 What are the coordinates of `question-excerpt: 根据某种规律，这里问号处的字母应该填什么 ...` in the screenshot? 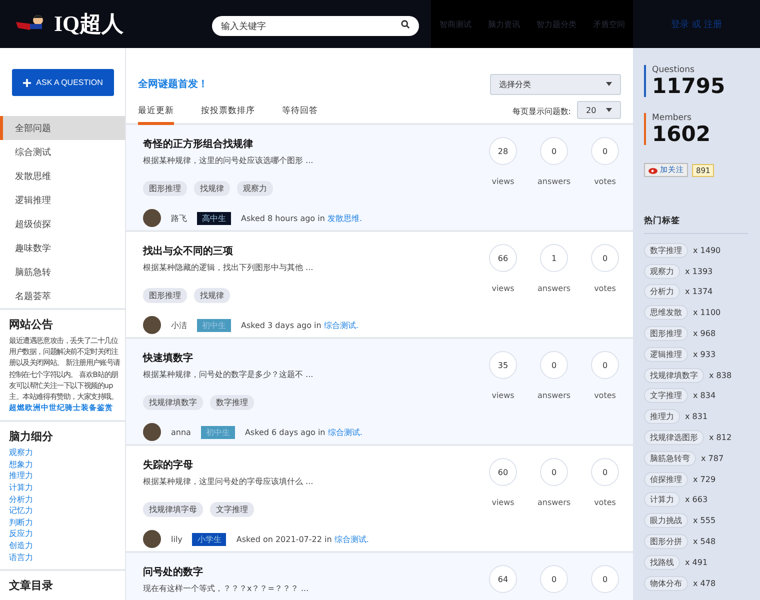 It's located at (228, 481).